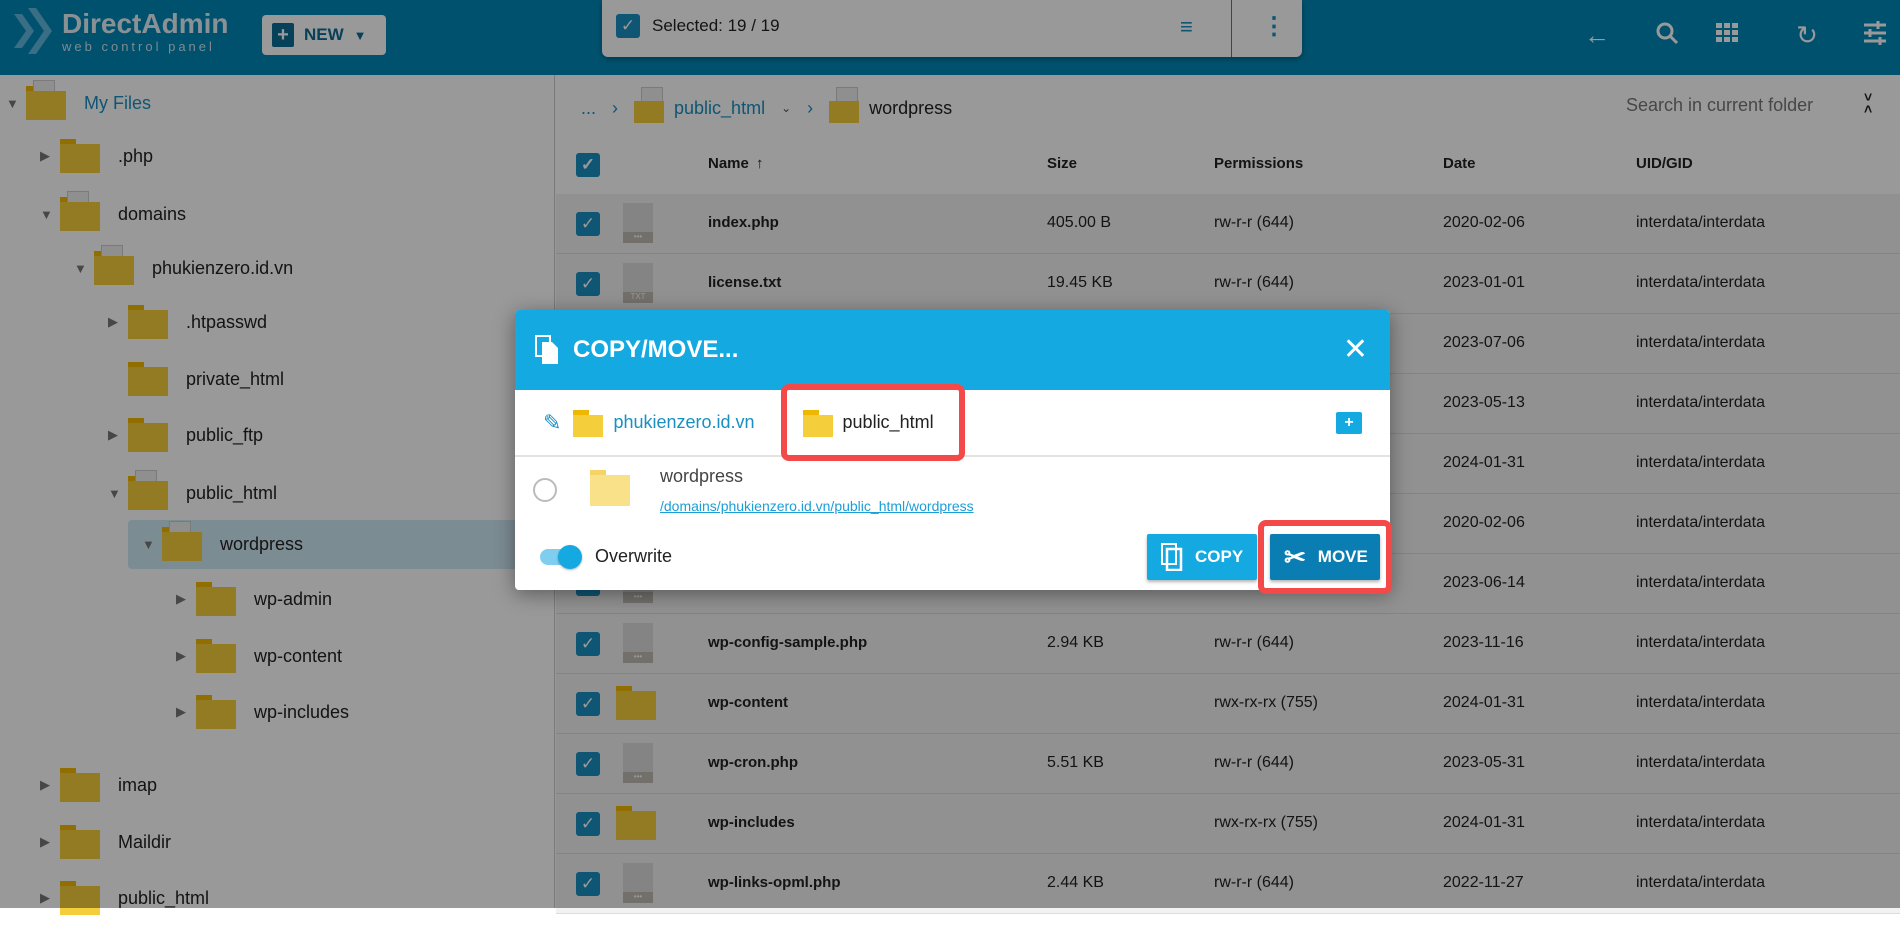 The height and width of the screenshot is (925, 1900). I want to click on dialog-crumb-parent: phukienzero.id.vn, so click(683, 422).